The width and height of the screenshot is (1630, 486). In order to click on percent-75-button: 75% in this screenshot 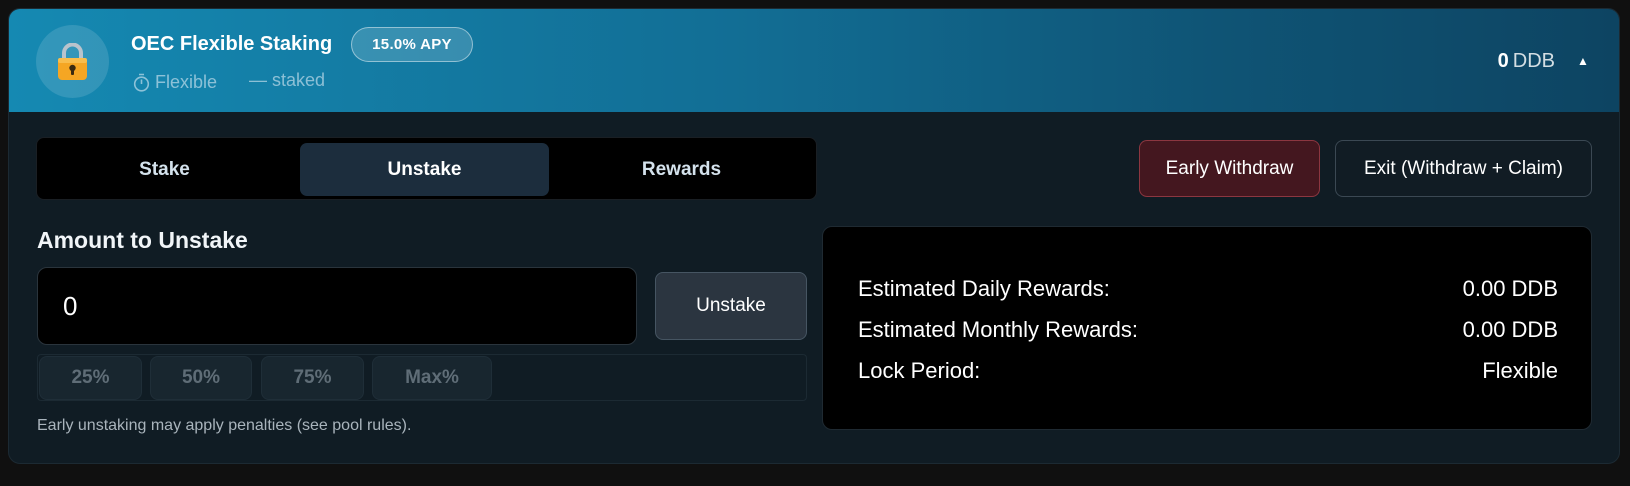, I will do `click(312, 378)`.